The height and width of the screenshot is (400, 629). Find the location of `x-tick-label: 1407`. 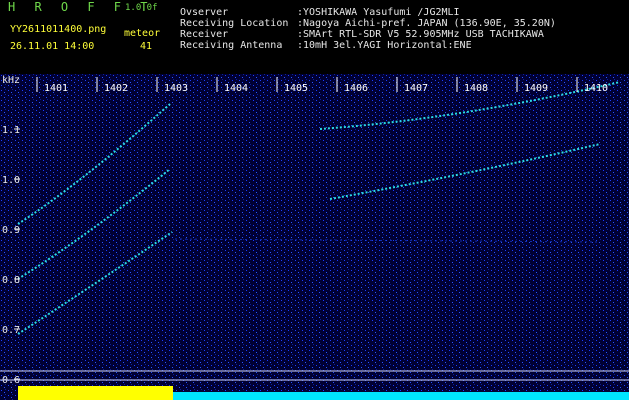

x-tick-label: 1407 is located at coordinates (416, 88).